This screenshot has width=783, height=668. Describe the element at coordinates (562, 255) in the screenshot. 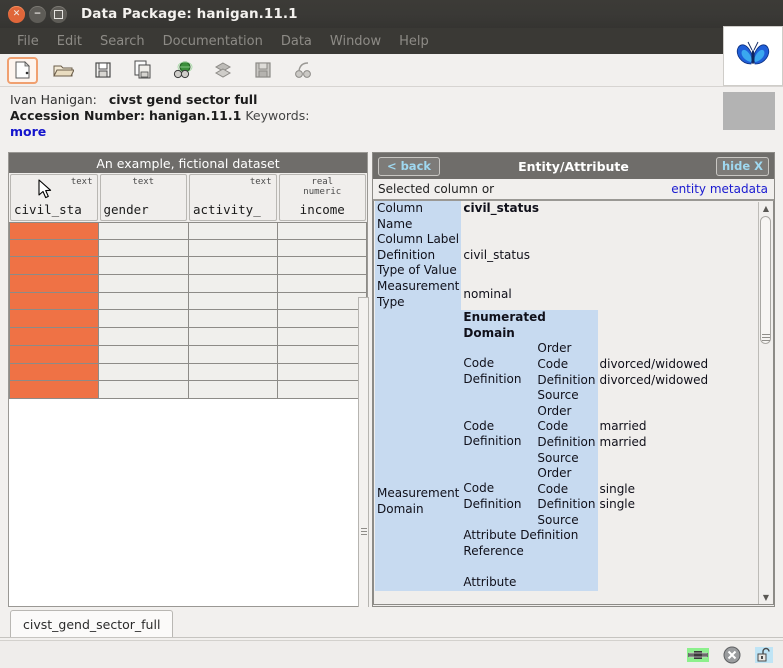

I see `table-row: Definition civil_status` at that location.